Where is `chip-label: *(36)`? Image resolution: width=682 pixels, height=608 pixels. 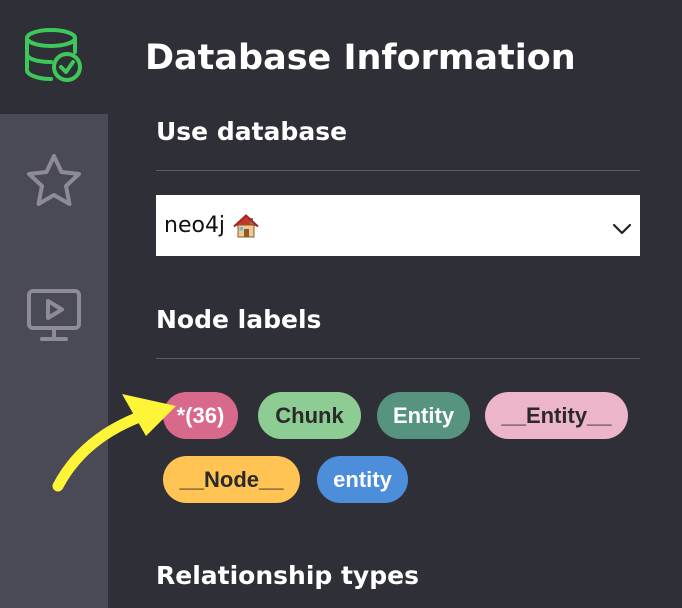 chip-label: *(36) is located at coordinates (200, 415).